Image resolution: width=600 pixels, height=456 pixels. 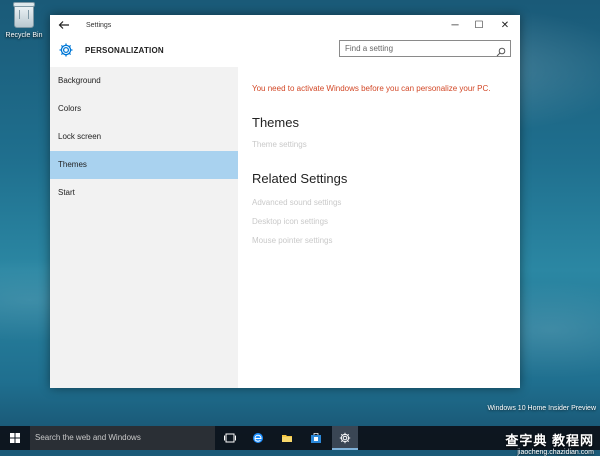 What do you see at coordinates (501, 50) in the screenshot?
I see `search-icon` at bounding box center [501, 50].